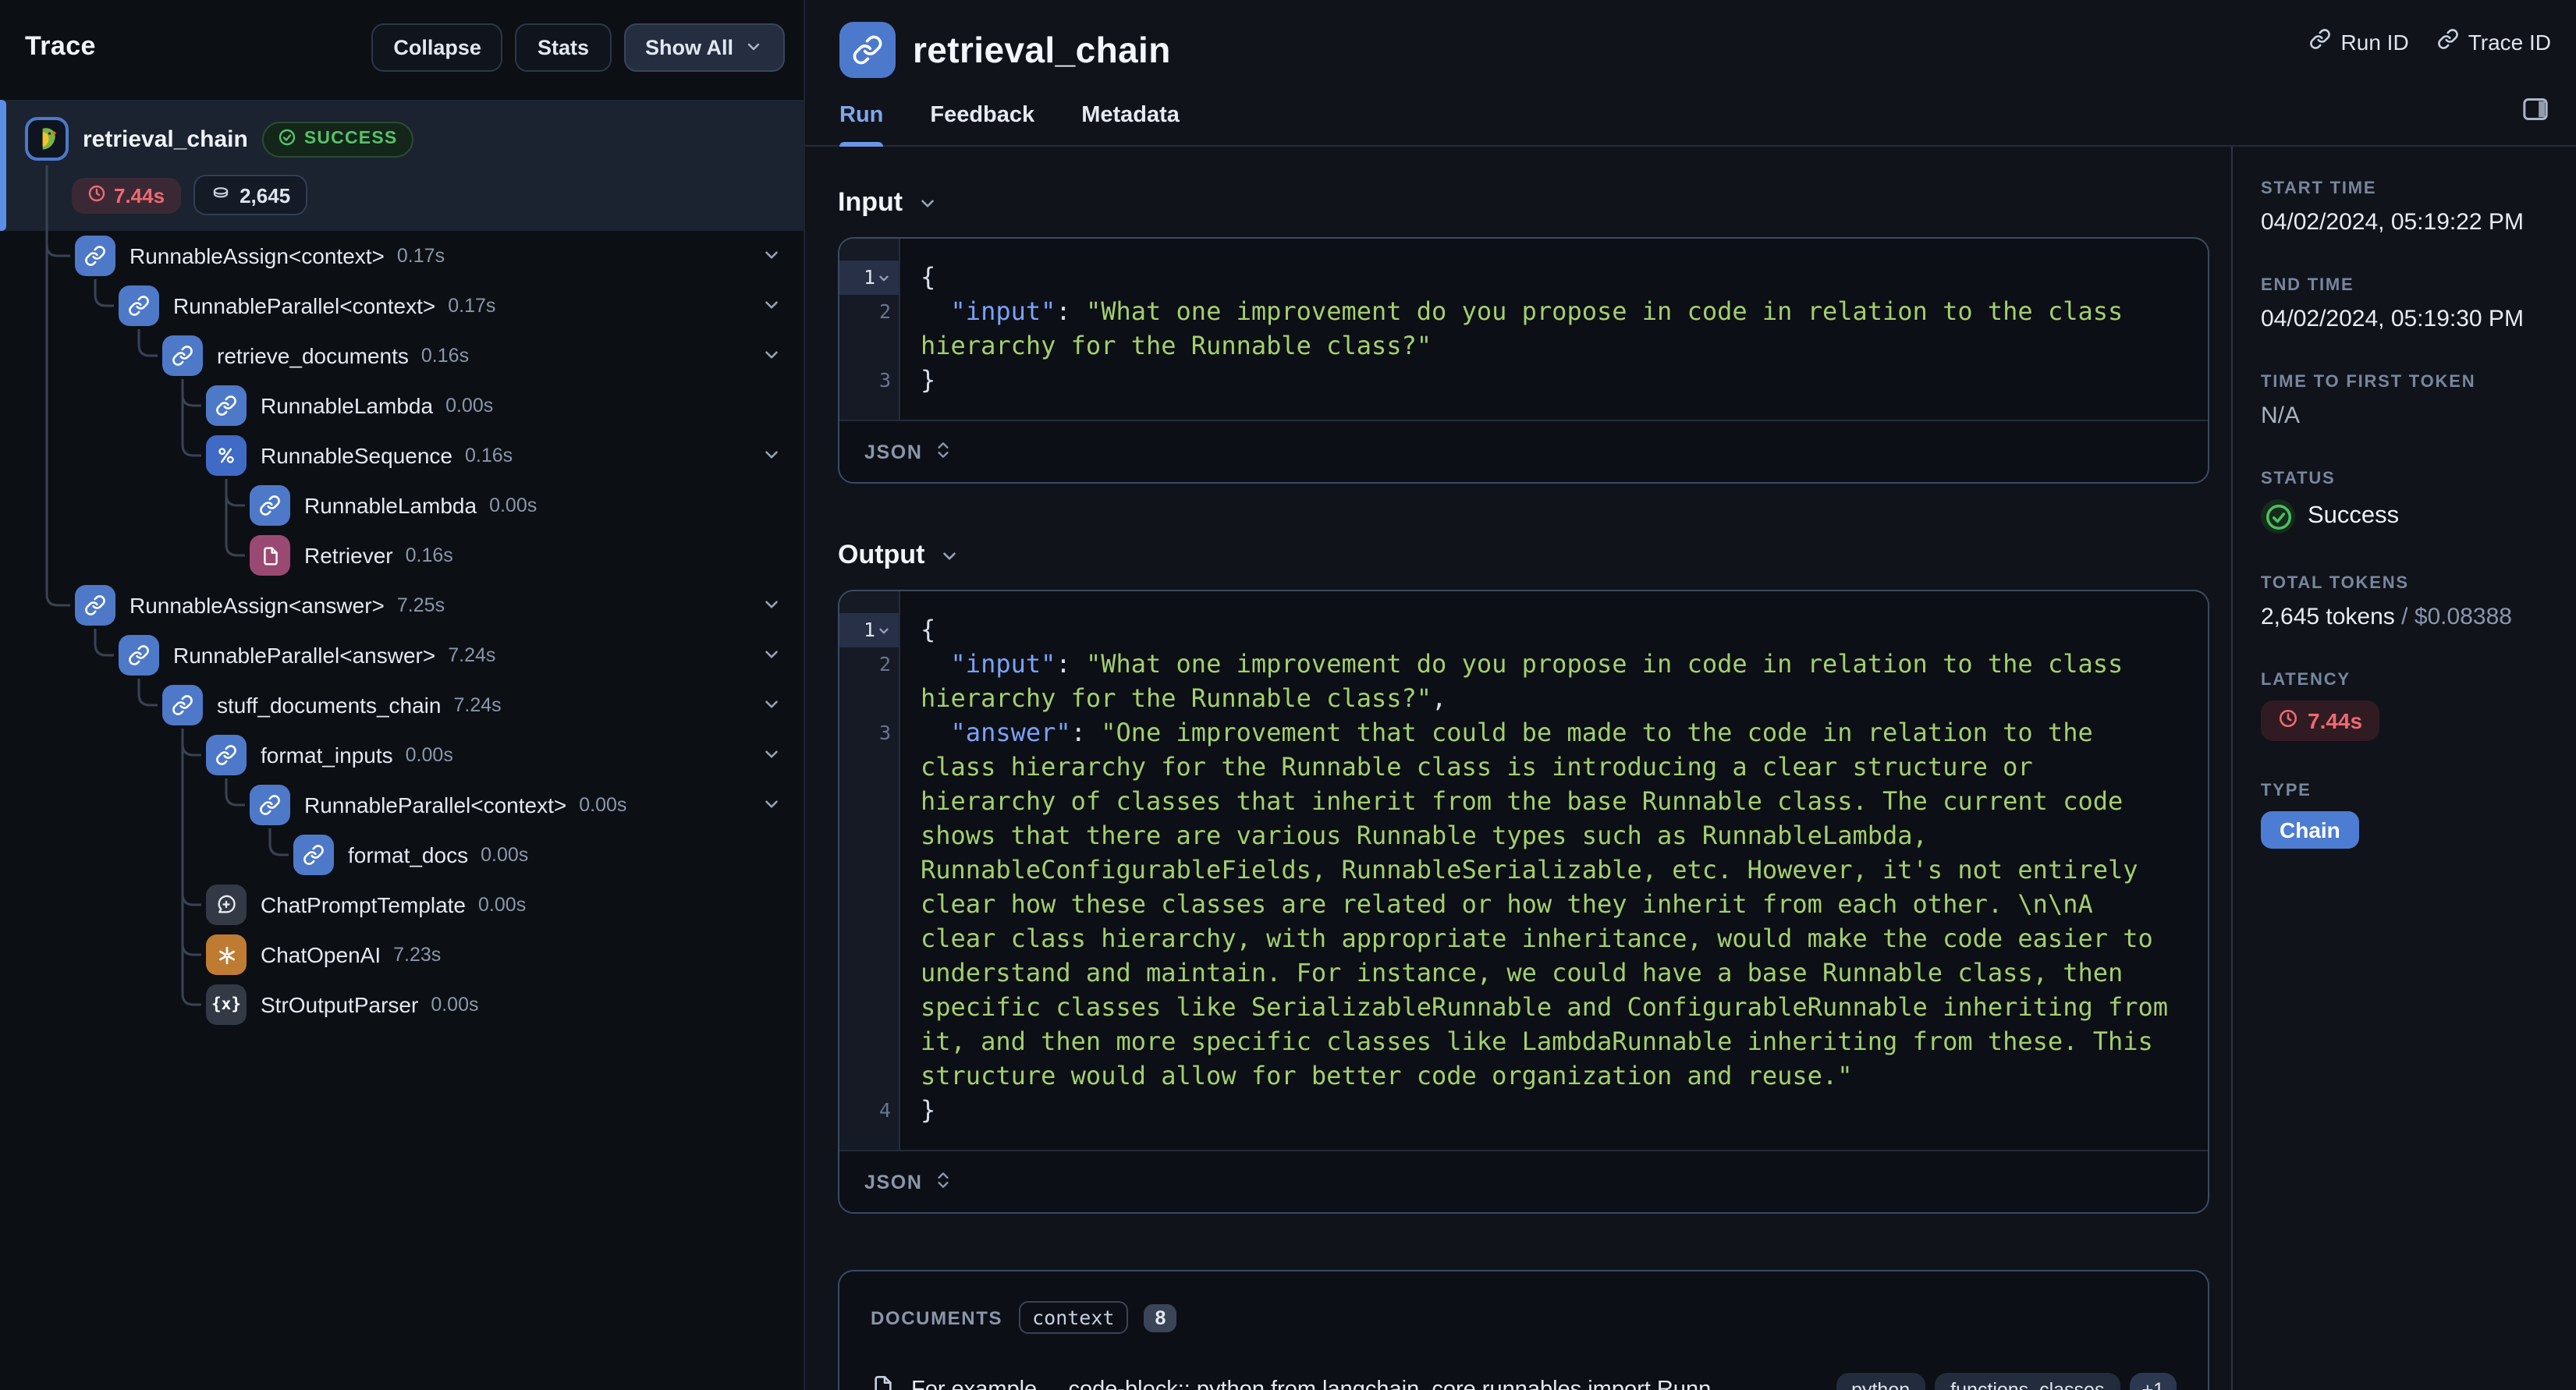 The height and width of the screenshot is (1390, 2576). What do you see at coordinates (2407, 815) in the screenshot?
I see `type-section: TYPE Chain` at bounding box center [2407, 815].